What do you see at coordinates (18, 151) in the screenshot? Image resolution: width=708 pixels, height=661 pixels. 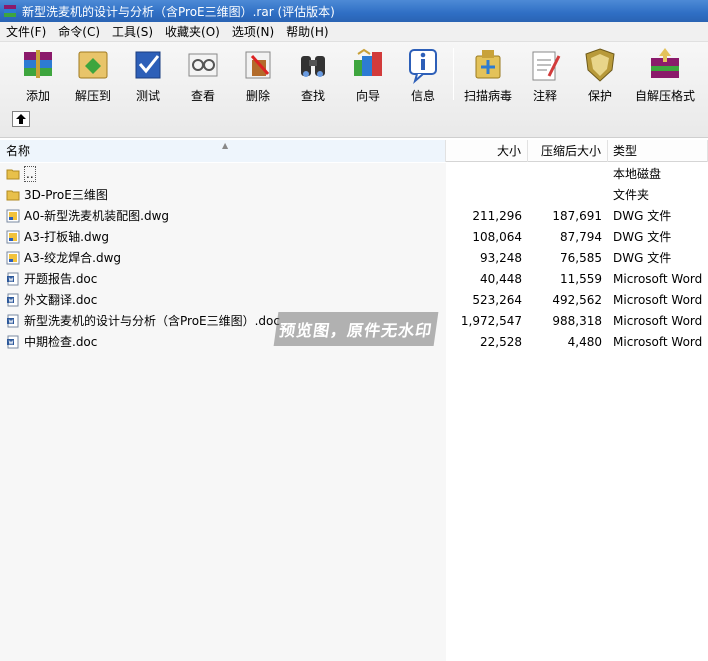 I see `column-name-label: 名称` at bounding box center [18, 151].